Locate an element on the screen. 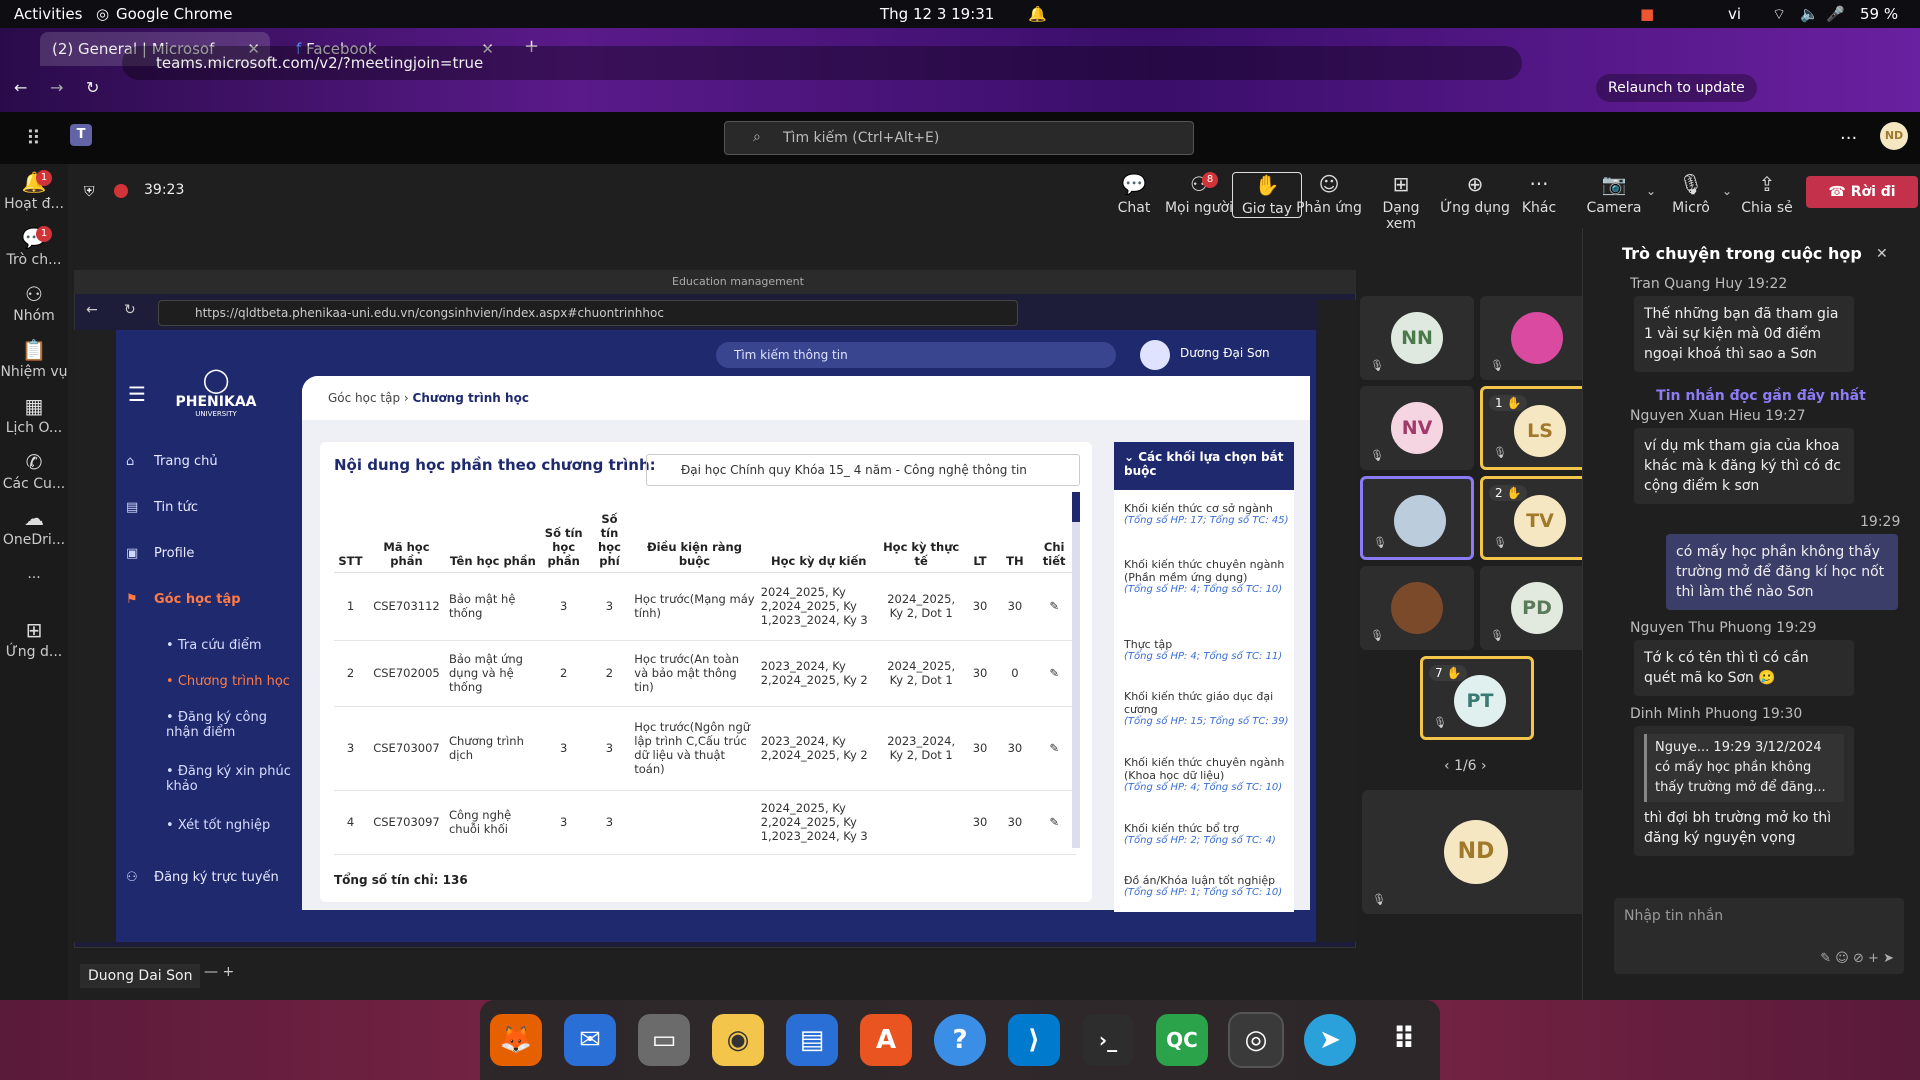 The width and height of the screenshot is (1920, 1080). rail-item-teams: ⚇ Nhóm is located at coordinates (34, 303).